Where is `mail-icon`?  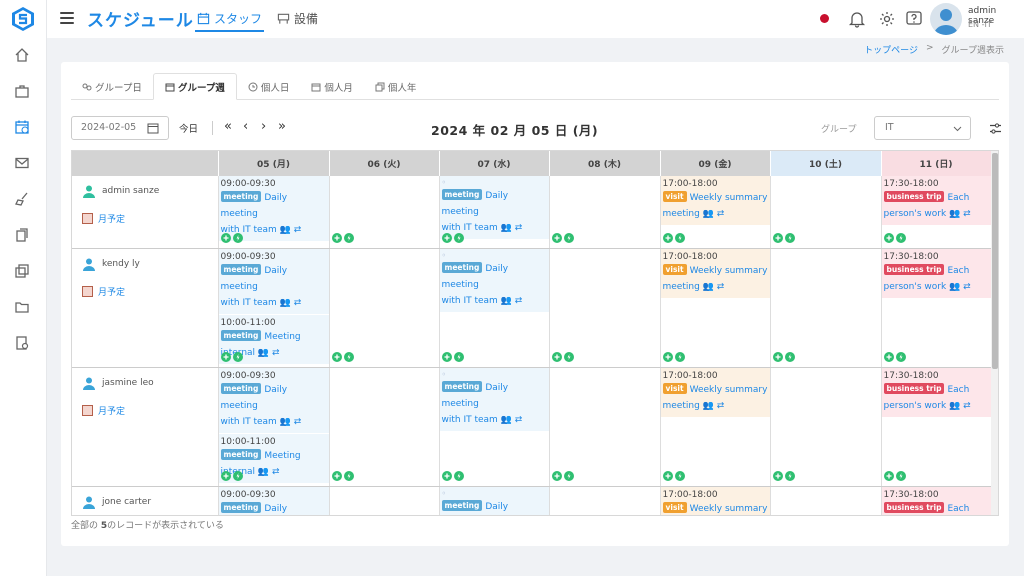 mail-icon is located at coordinates (22, 163).